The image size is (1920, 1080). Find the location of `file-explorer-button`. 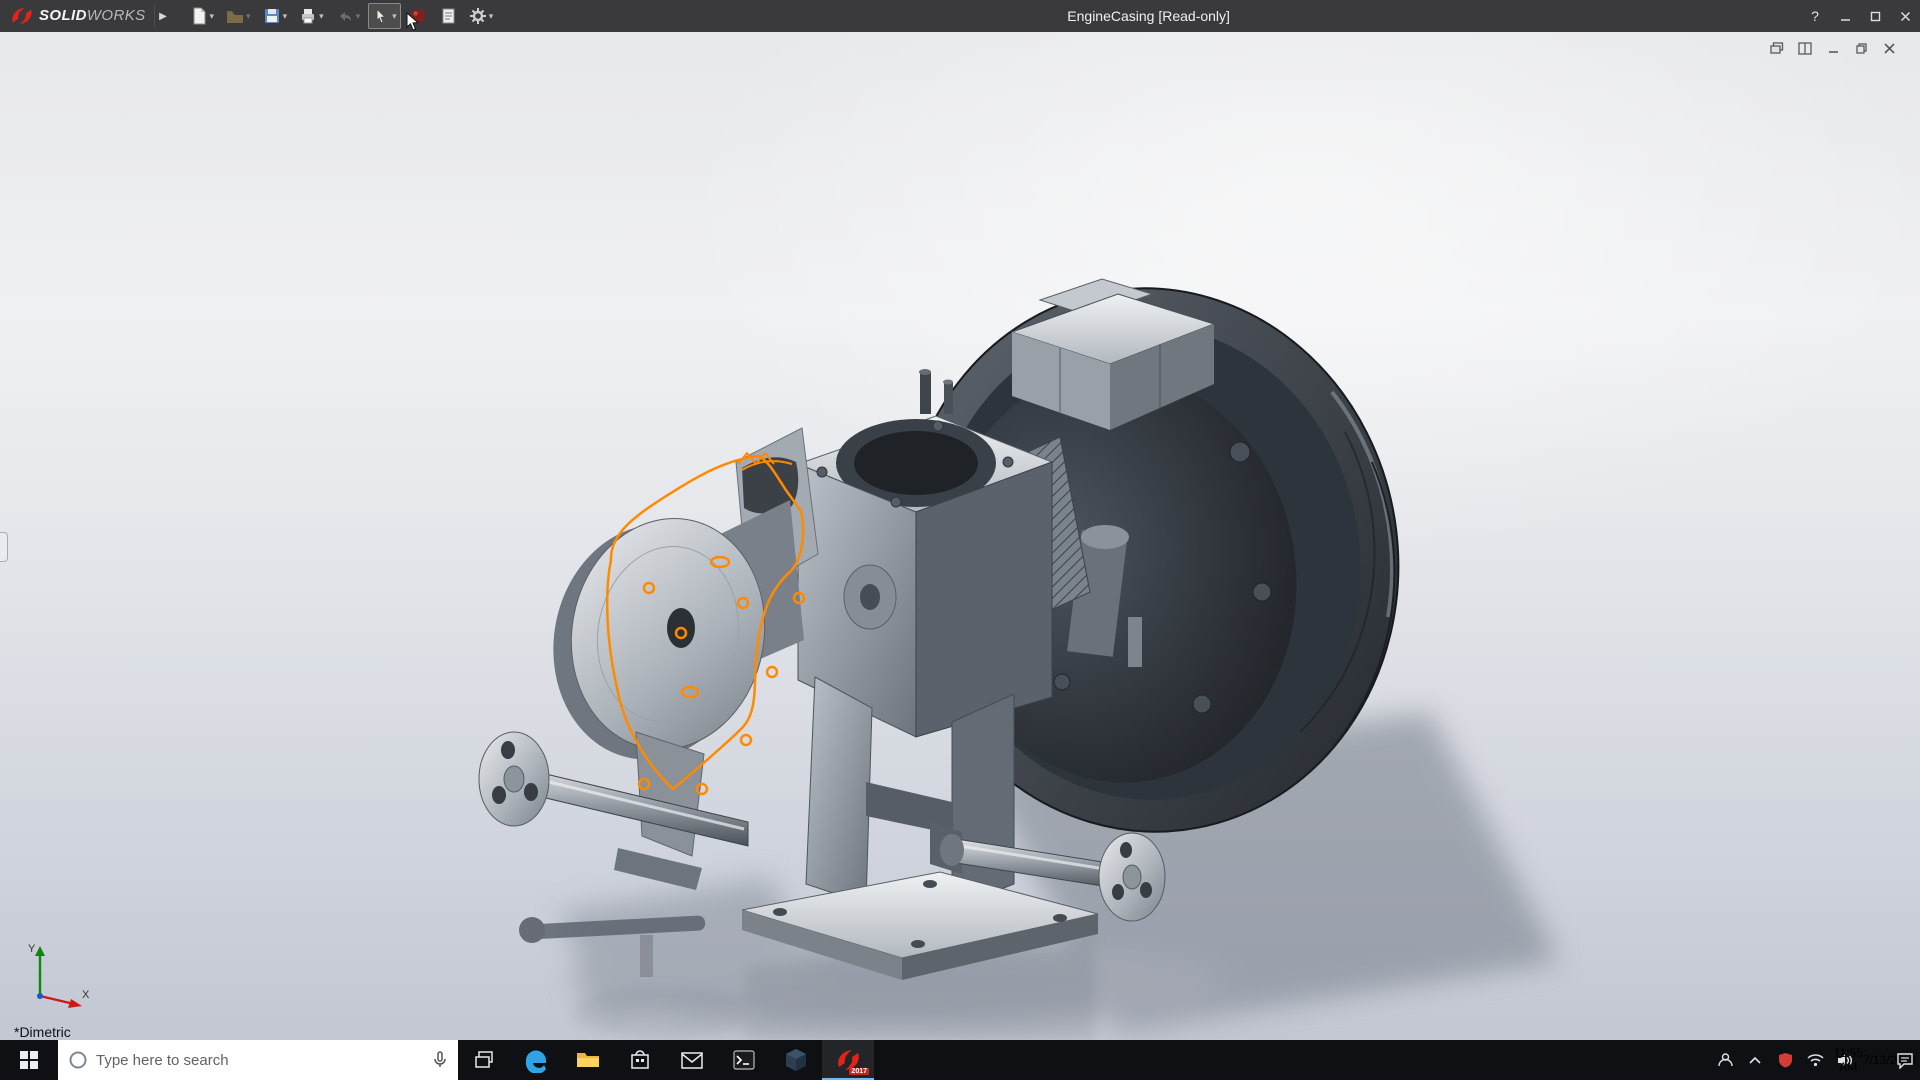

file-explorer-button is located at coordinates (588, 1060).